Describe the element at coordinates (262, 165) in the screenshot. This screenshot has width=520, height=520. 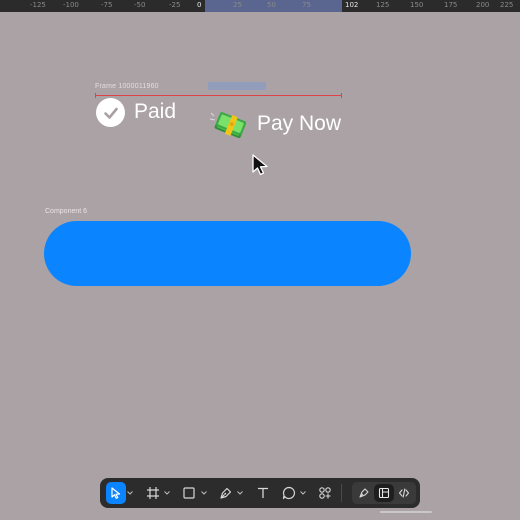
I see `mouse-pointer-icon` at that location.